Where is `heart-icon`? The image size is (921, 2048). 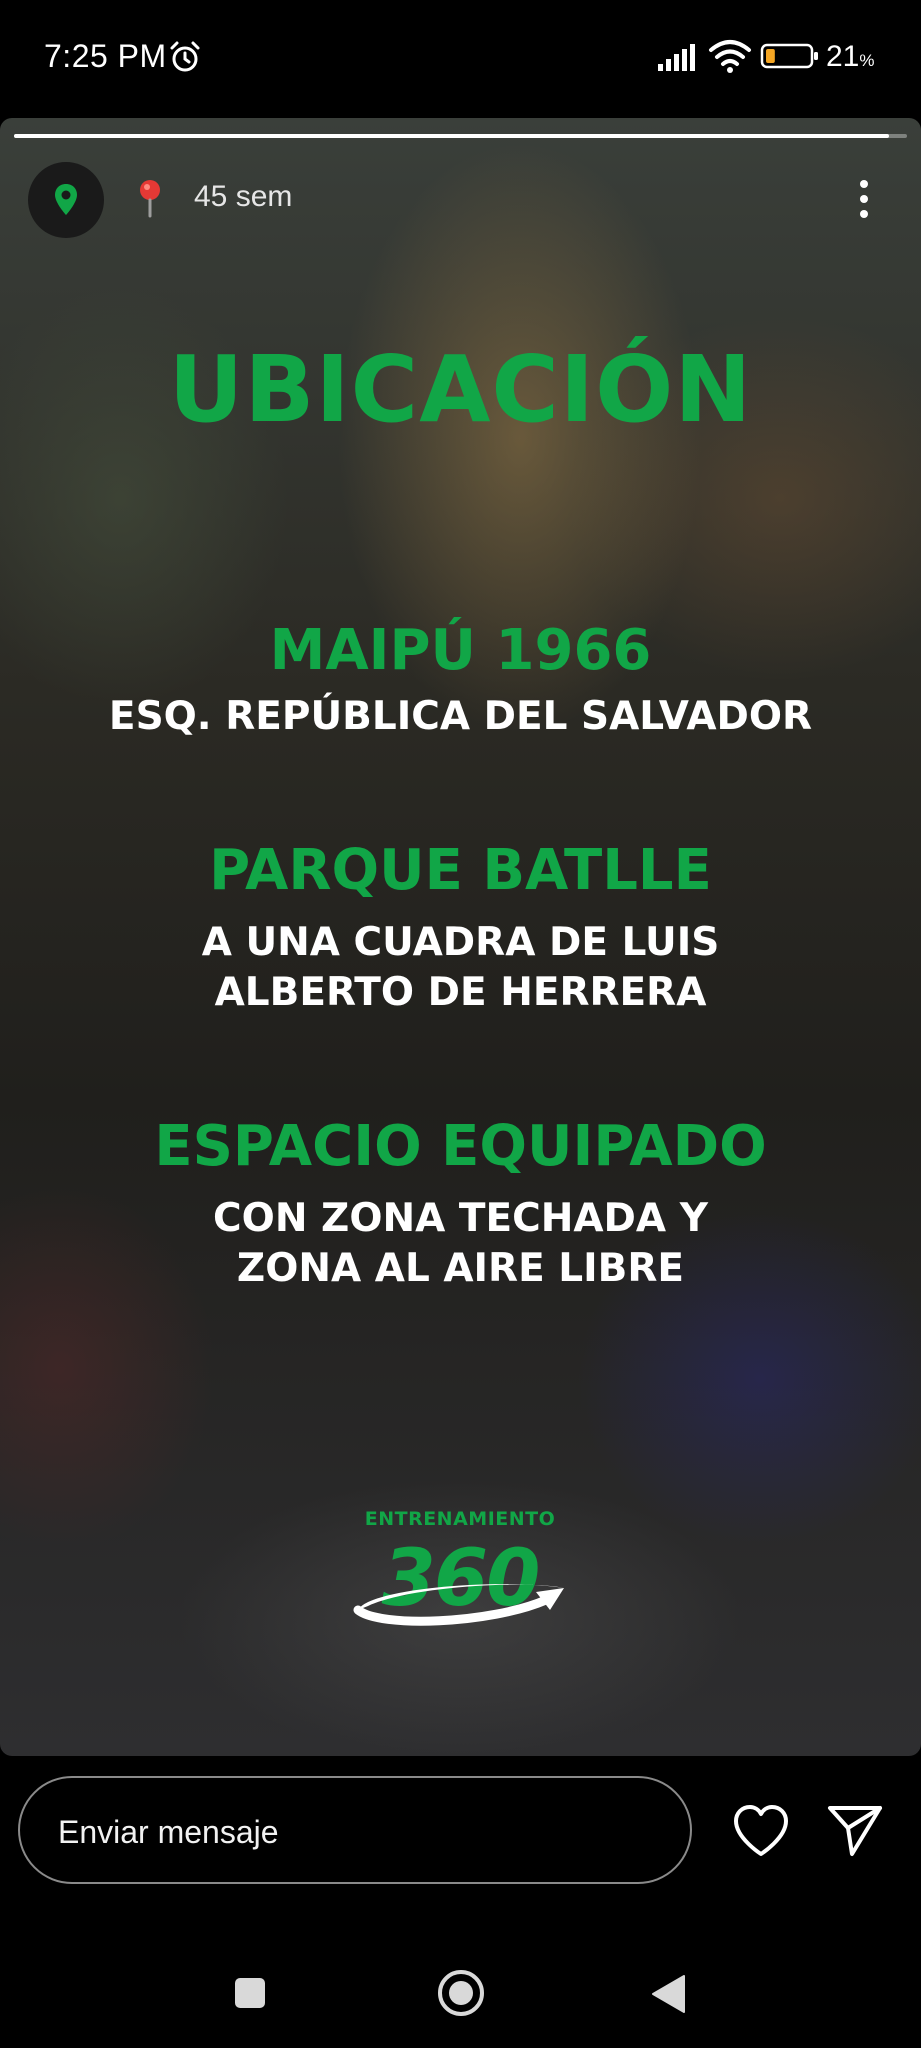 heart-icon is located at coordinates (761, 1831).